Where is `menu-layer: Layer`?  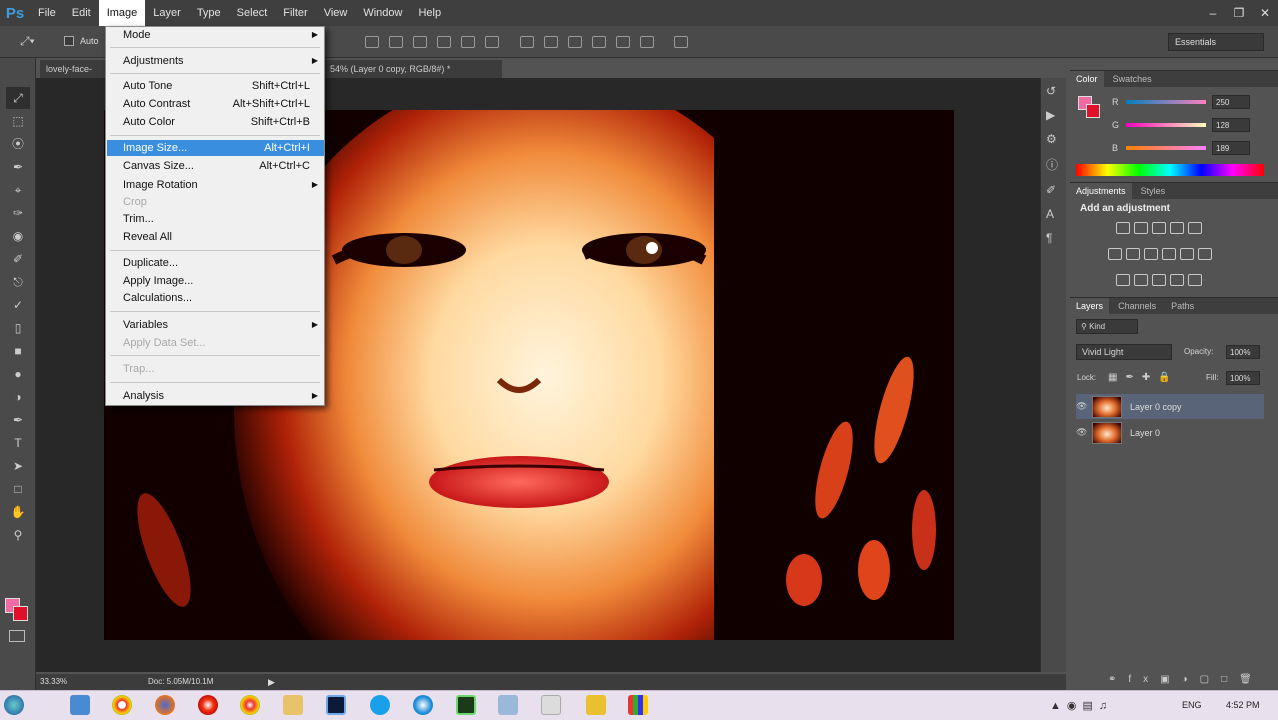 menu-layer: Layer is located at coordinates (167, 13).